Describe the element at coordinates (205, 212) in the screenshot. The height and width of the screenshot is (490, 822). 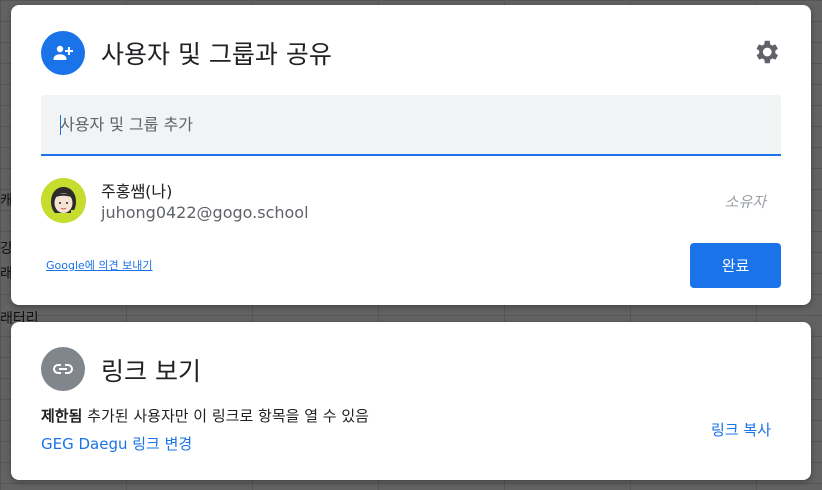
I see `user-email: juhong0422@gogo.school` at that location.